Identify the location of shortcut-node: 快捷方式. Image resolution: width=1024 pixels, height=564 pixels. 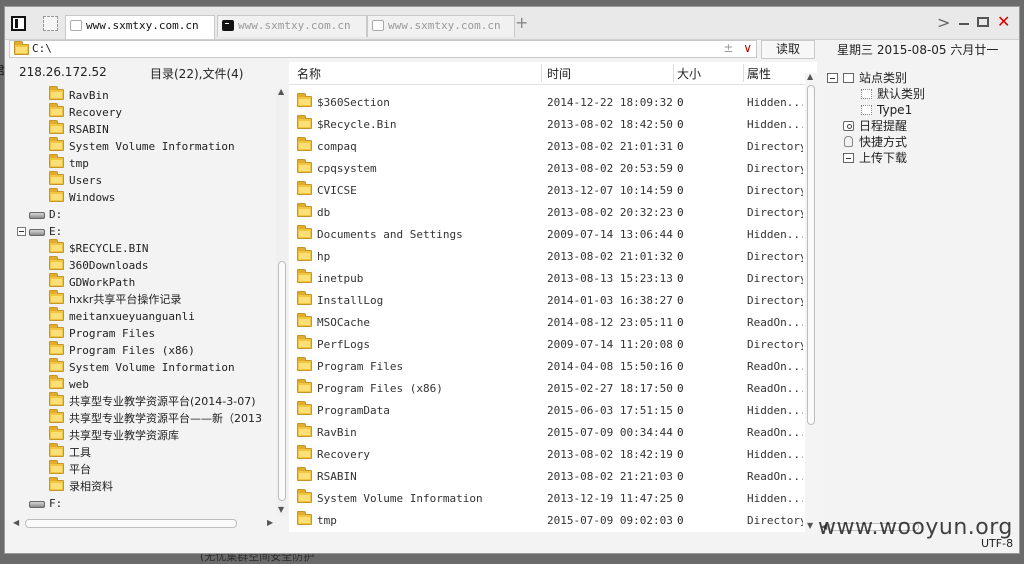
(875, 142).